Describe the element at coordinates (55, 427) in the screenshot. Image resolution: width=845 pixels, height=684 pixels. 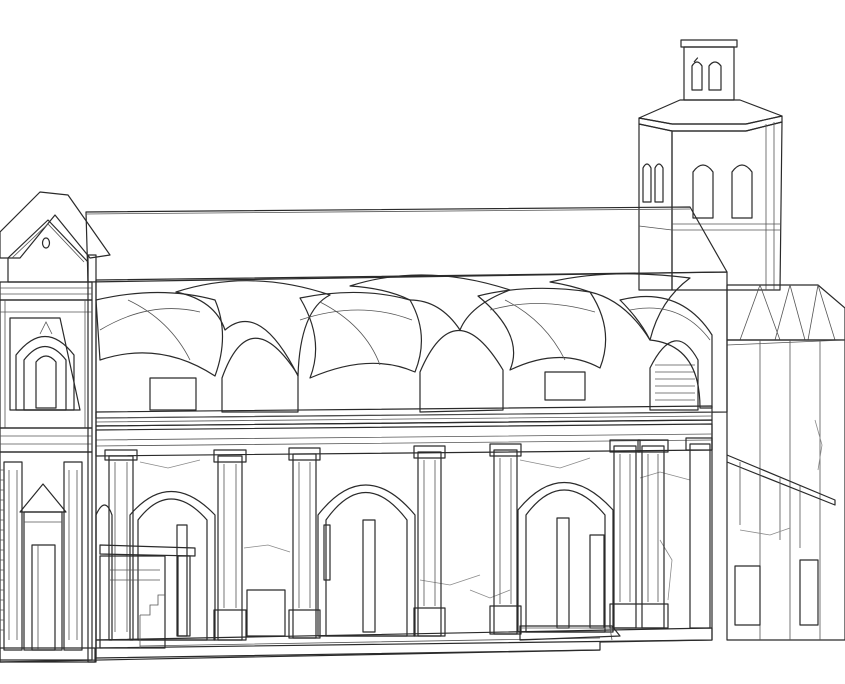
I see `church-facade` at that location.